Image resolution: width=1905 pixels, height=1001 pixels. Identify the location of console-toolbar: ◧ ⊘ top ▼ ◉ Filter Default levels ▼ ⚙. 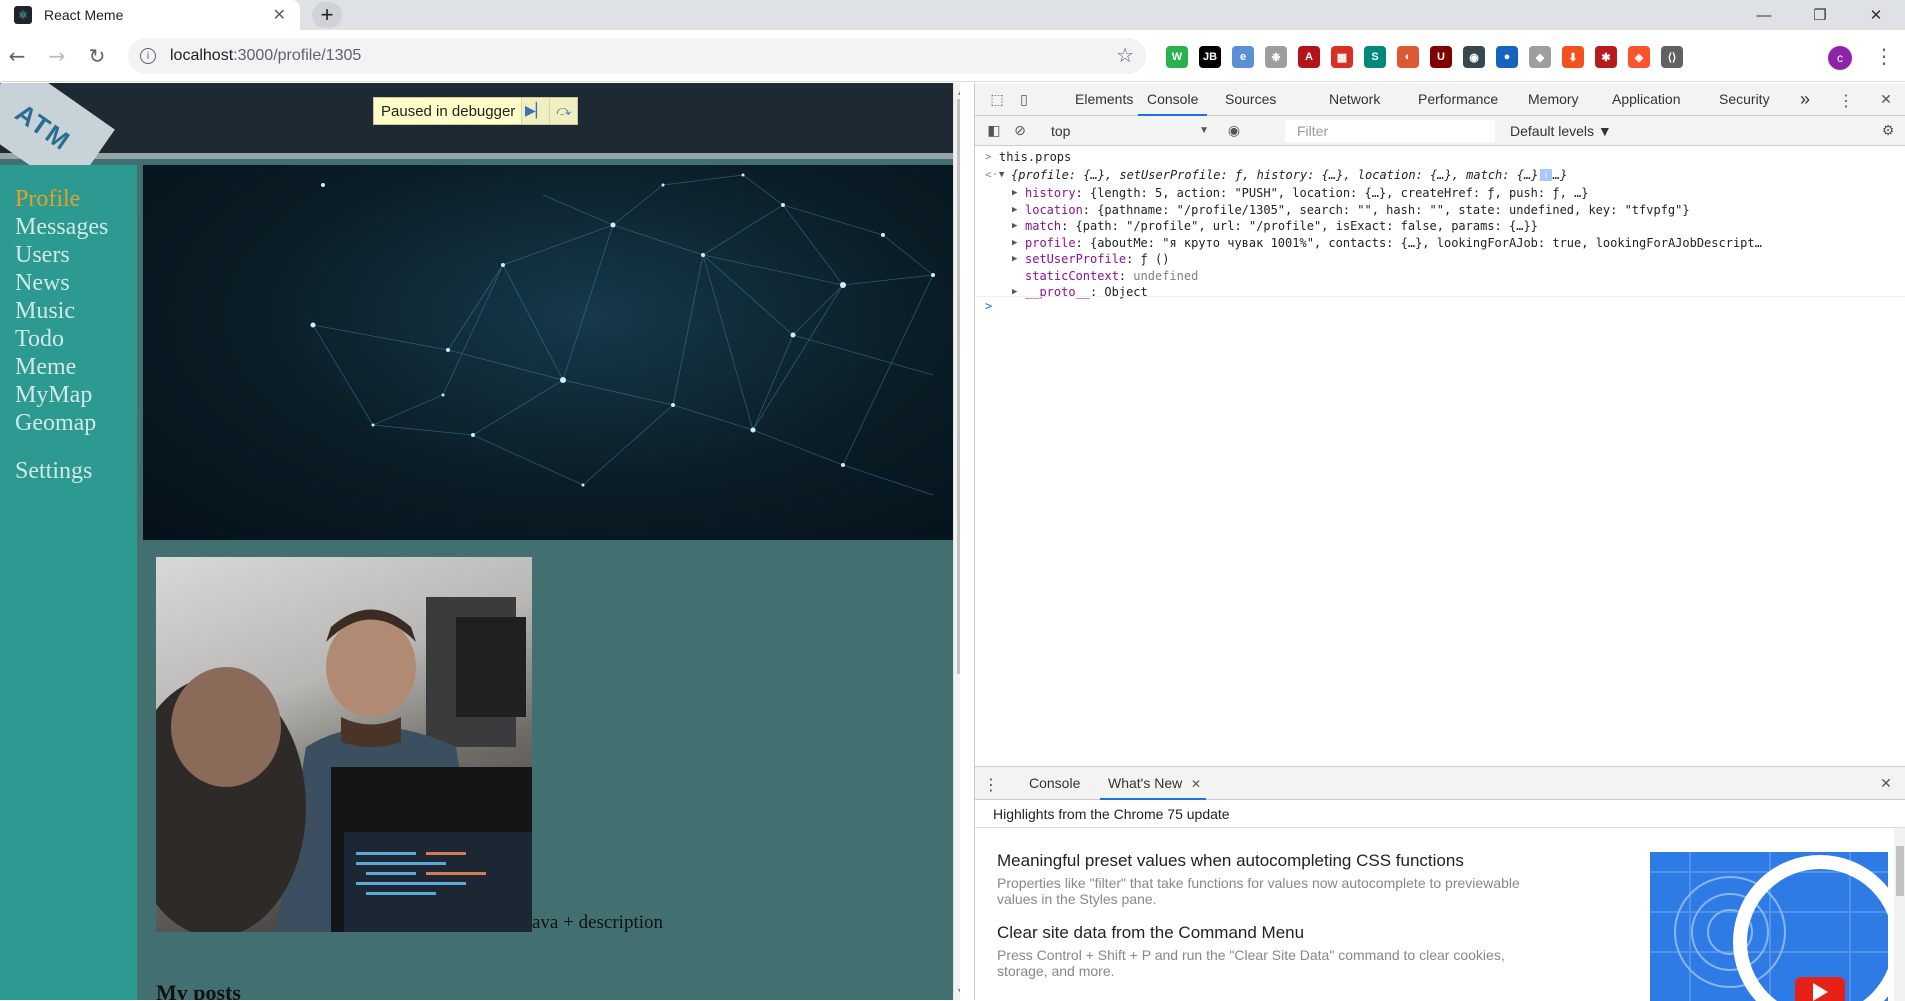
(1440, 131).